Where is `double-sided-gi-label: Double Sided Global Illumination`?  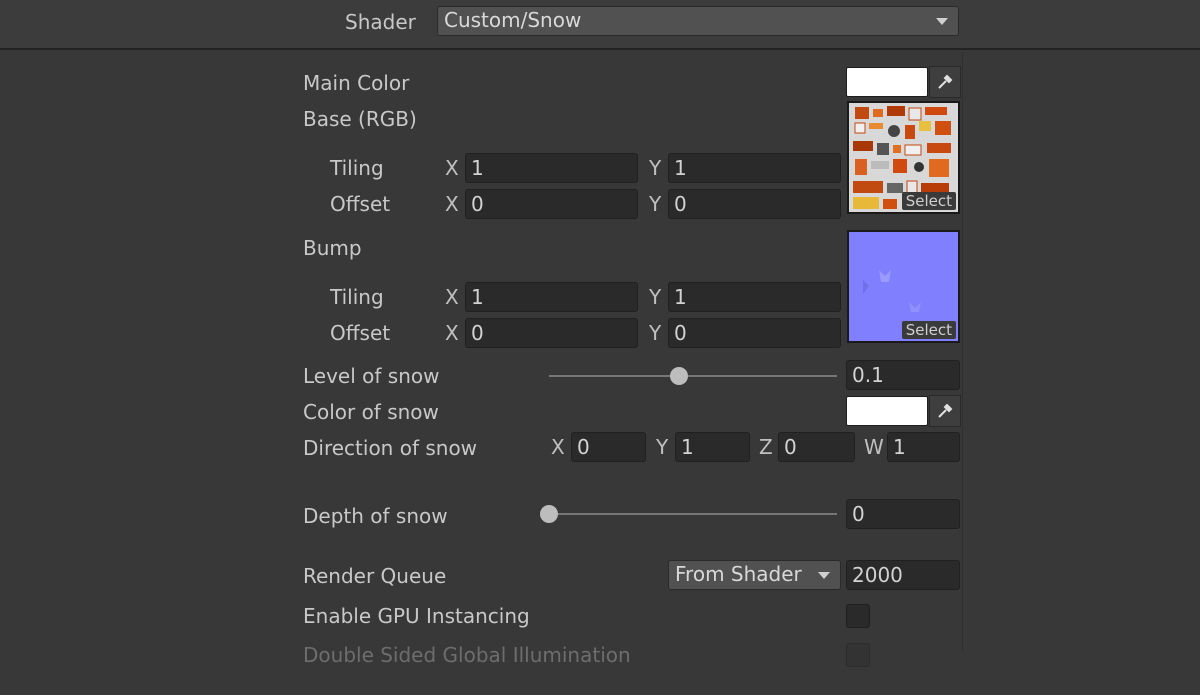
double-sided-gi-label: Double Sided Global Illumination is located at coordinates (467, 655).